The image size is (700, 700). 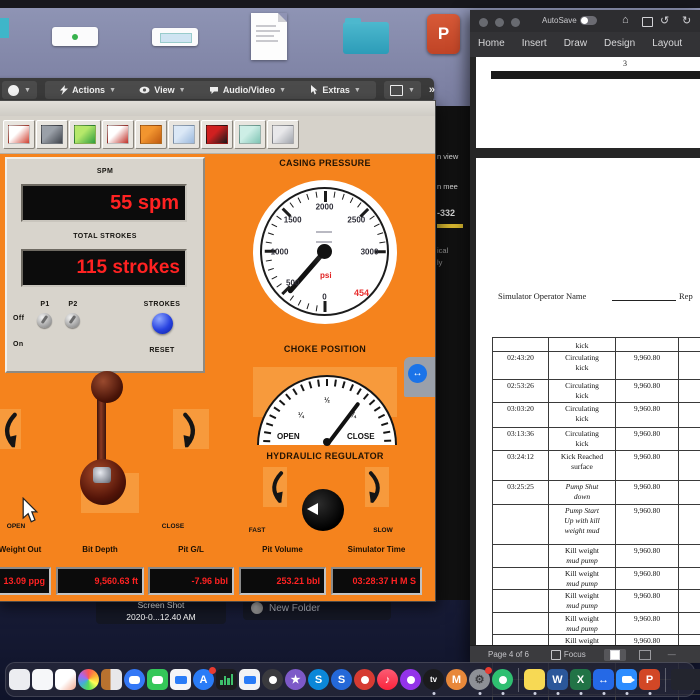 I want to click on session-menu: ▼, so click(x=19, y=90).